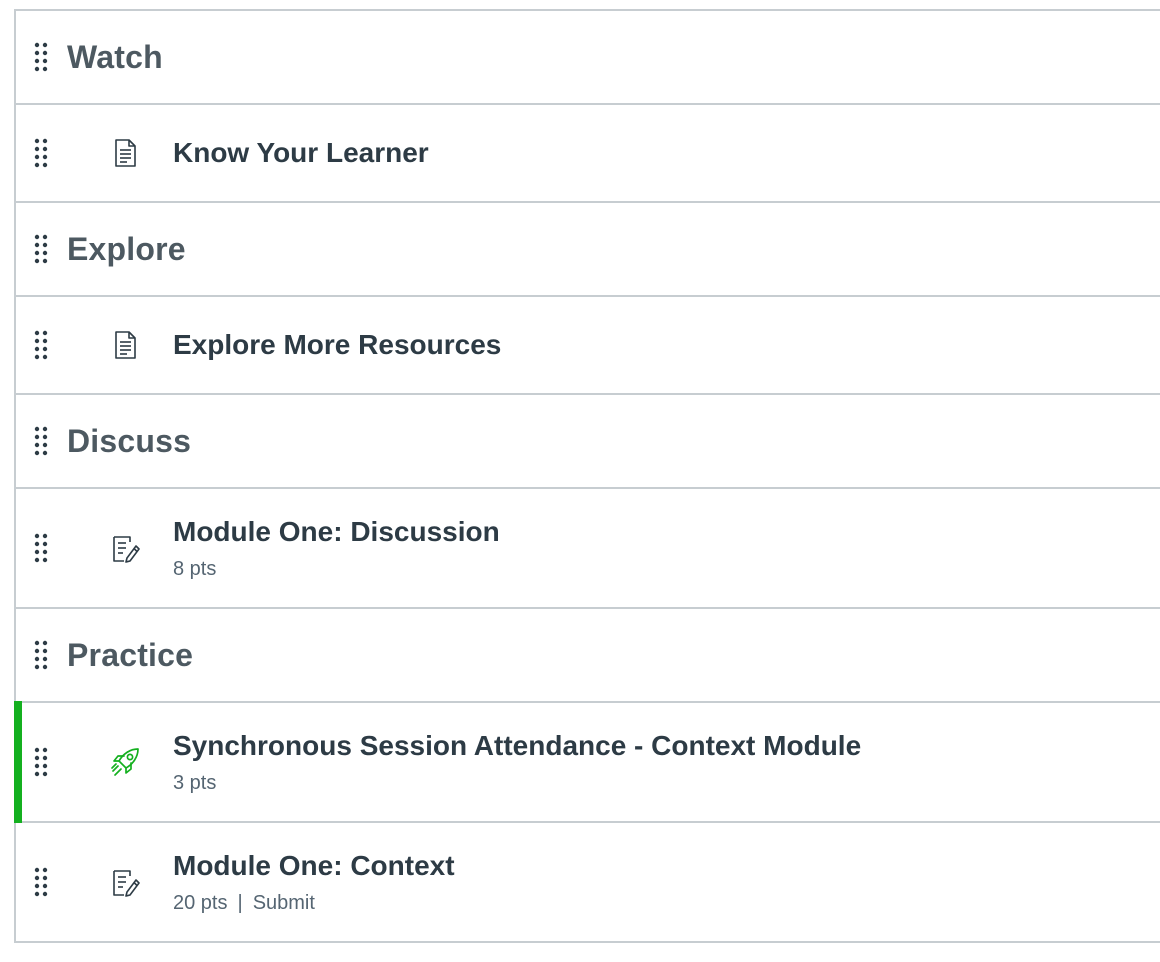 Image resolution: width=1160 pixels, height=962 pixels. I want to click on module-item-content: Know Your Learner, so click(301, 153).